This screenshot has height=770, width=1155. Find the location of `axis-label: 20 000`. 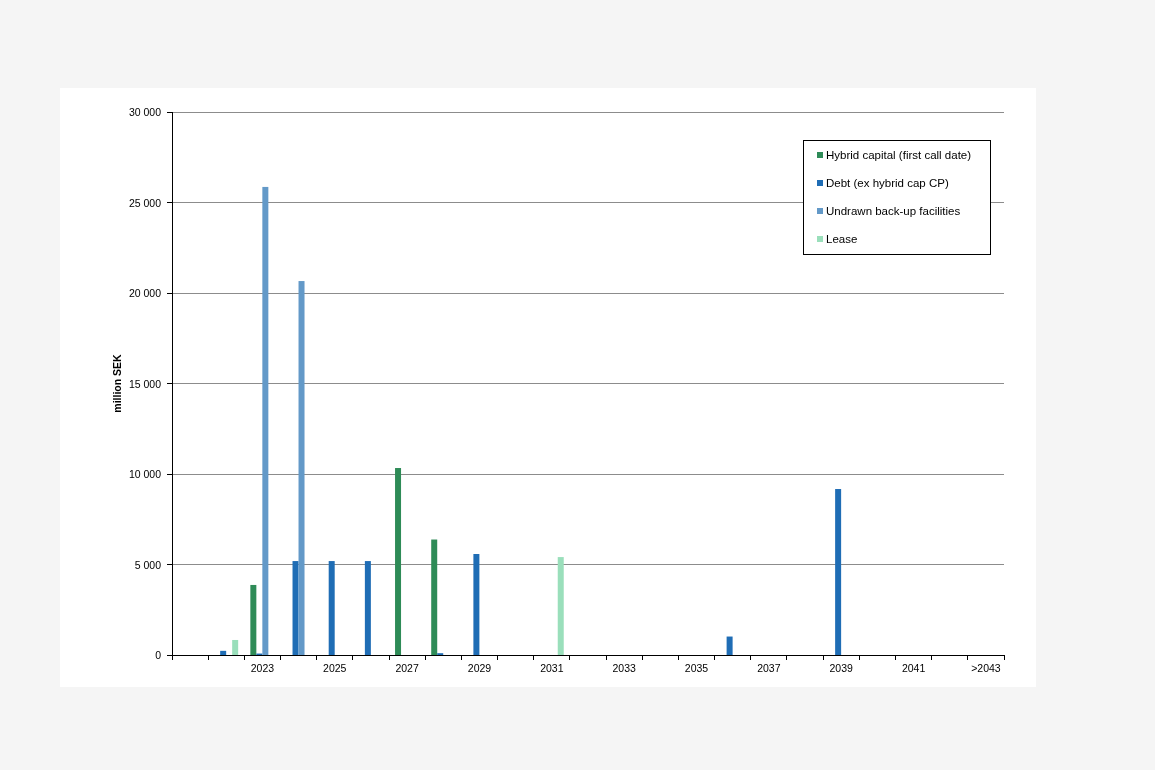

axis-label: 20 000 is located at coordinates (144, 293).